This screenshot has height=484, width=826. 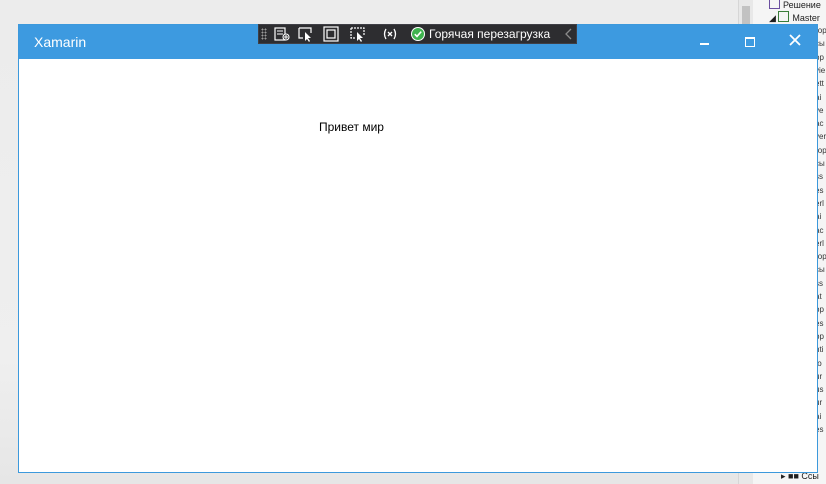 What do you see at coordinates (282, 34) in the screenshot?
I see `visual-tree-icon` at bounding box center [282, 34].